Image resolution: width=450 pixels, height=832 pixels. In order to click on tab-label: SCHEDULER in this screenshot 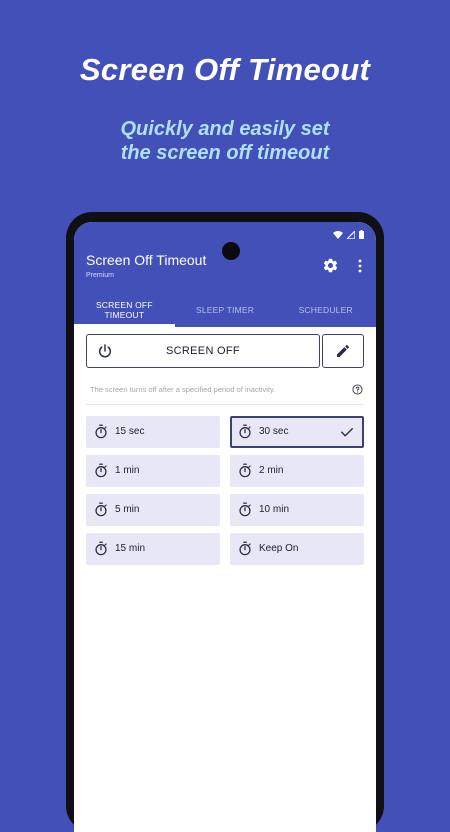, I will do `click(325, 309)`.